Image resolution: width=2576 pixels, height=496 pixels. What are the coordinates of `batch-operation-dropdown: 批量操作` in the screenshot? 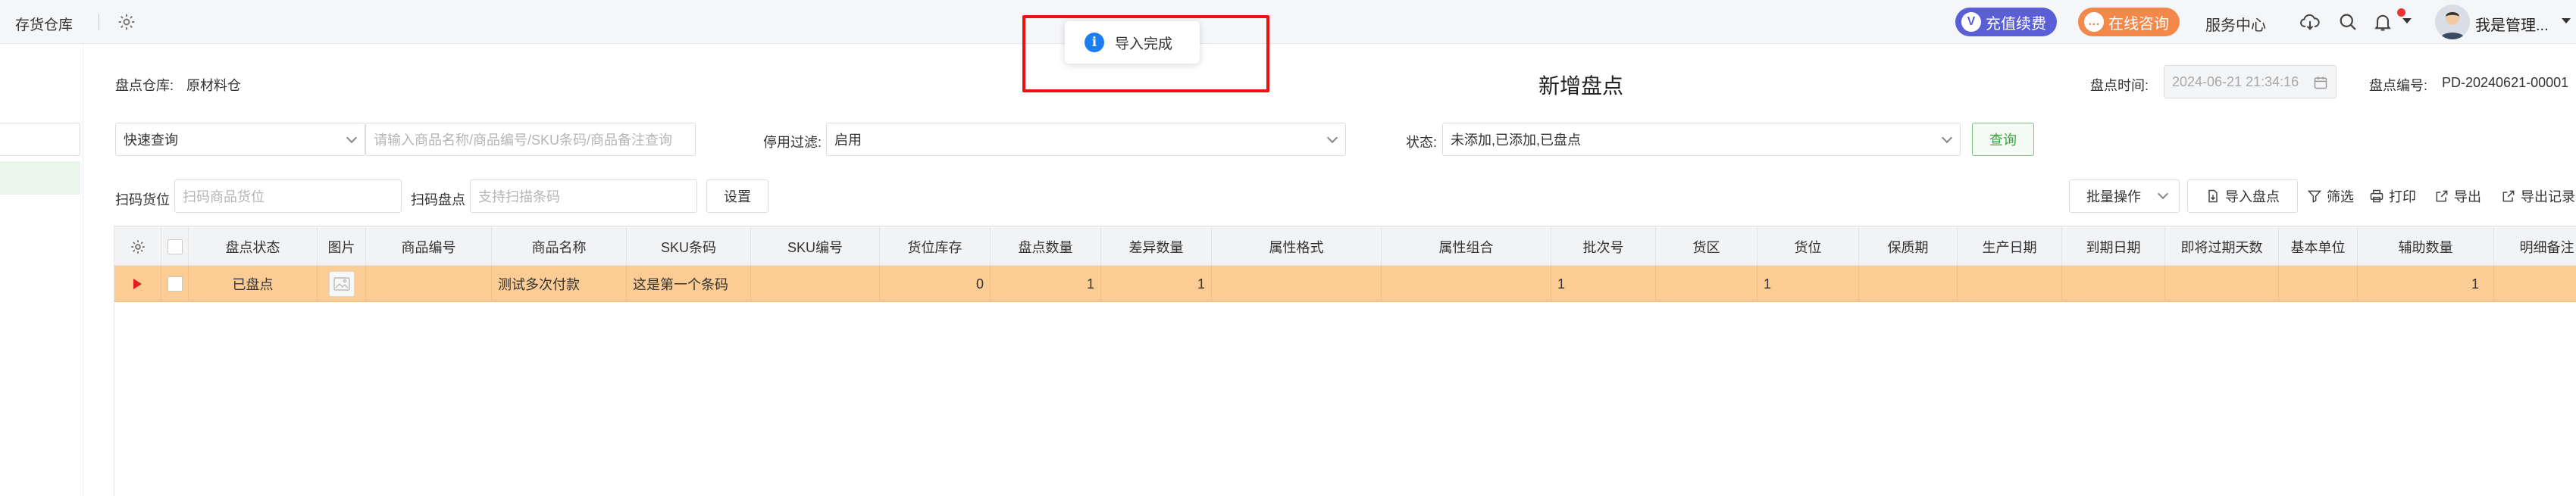 It's located at (2124, 196).